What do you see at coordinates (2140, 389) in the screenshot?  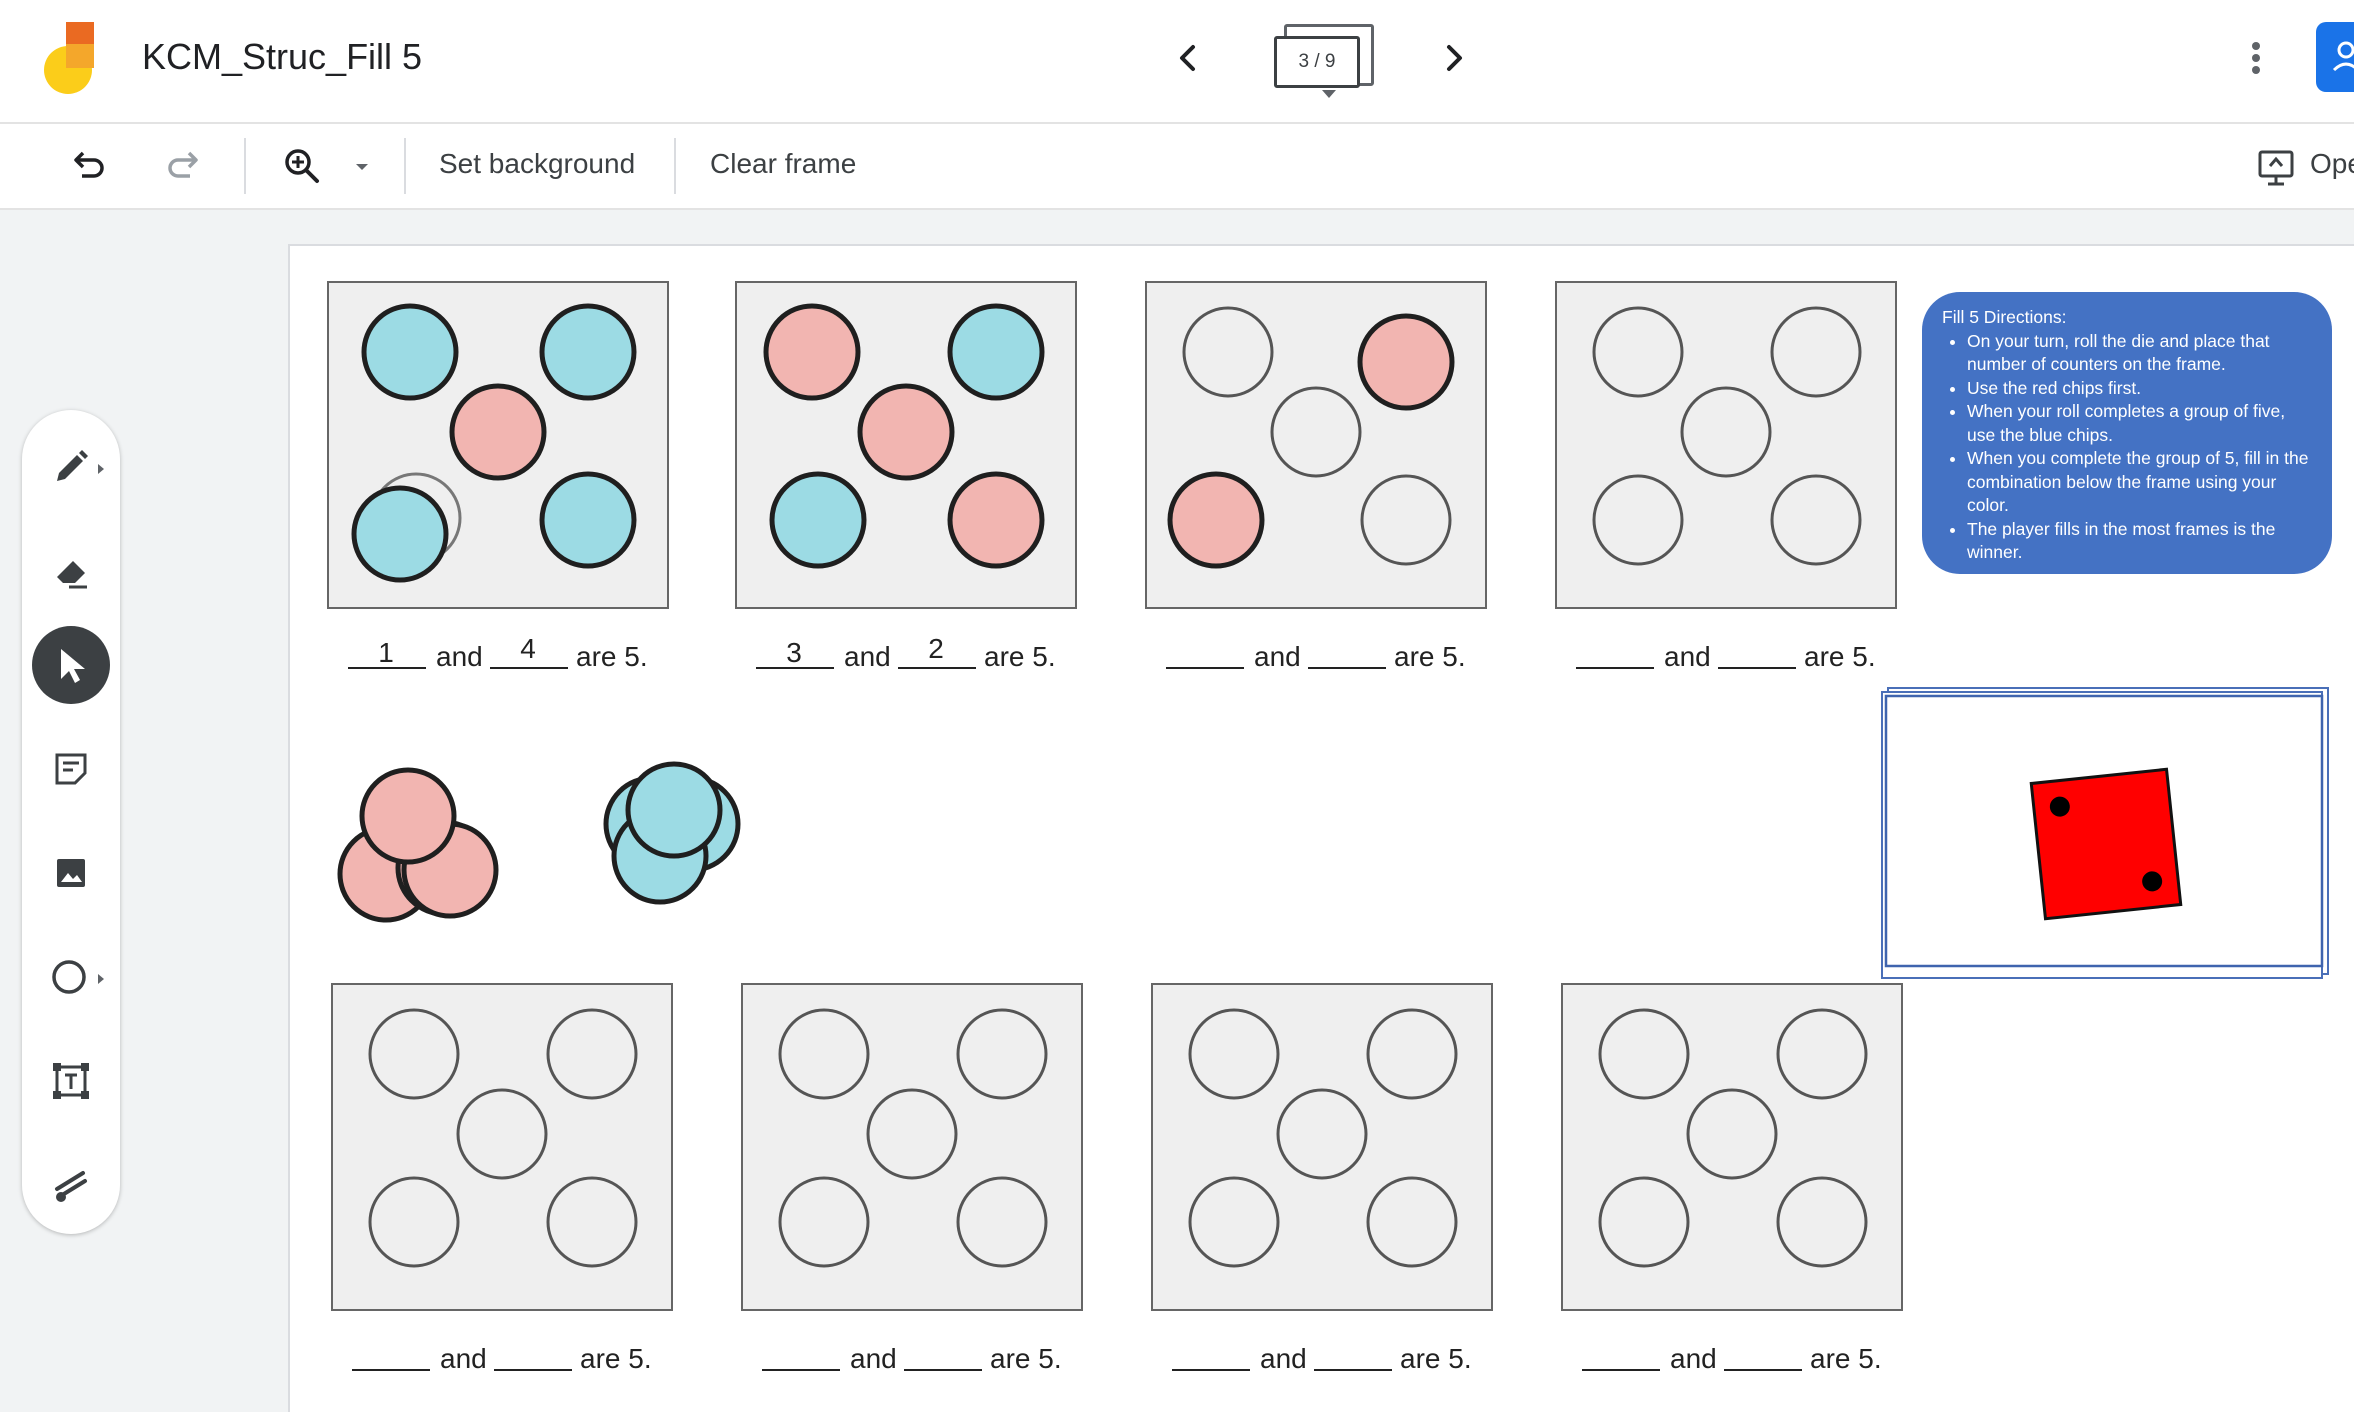 I see `directions-item: Use the red chips first.` at bounding box center [2140, 389].